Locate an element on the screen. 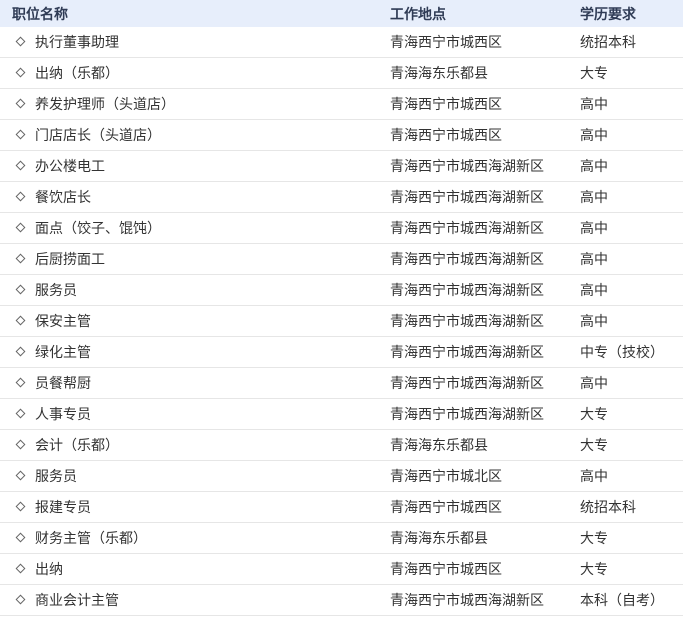 Image resolution: width=683 pixels, height=619 pixels. table-row: 服务员 青海西宁市城北区 高中 is located at coordinates (341, 476).